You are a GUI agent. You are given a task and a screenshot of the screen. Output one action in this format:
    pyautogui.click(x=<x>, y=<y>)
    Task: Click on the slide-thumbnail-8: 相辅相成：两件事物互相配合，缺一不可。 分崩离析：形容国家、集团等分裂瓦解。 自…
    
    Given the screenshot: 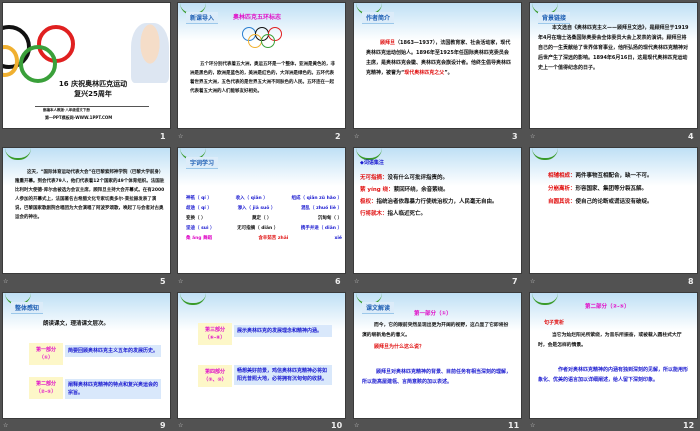 What is the action you would take?
    pyautogui.click(x=613, y=210)
    